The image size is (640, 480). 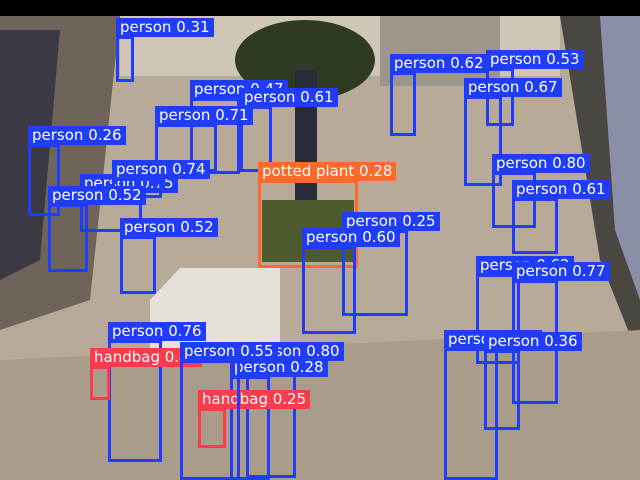 I want to click on detection-label: person 0.76, so click(x=157, y=331).